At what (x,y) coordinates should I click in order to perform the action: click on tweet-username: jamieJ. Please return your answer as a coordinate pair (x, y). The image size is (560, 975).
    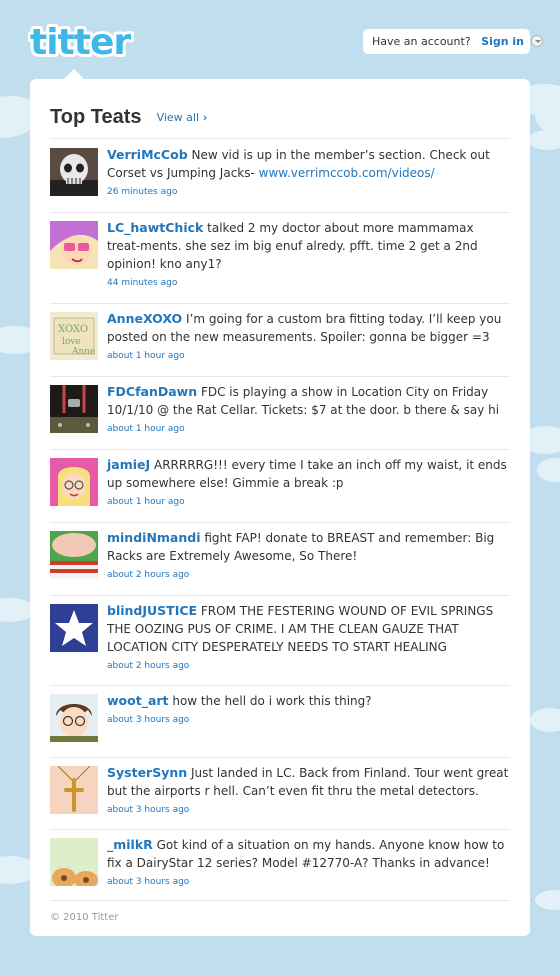
    Looking at the image, I should click on (128, 464).